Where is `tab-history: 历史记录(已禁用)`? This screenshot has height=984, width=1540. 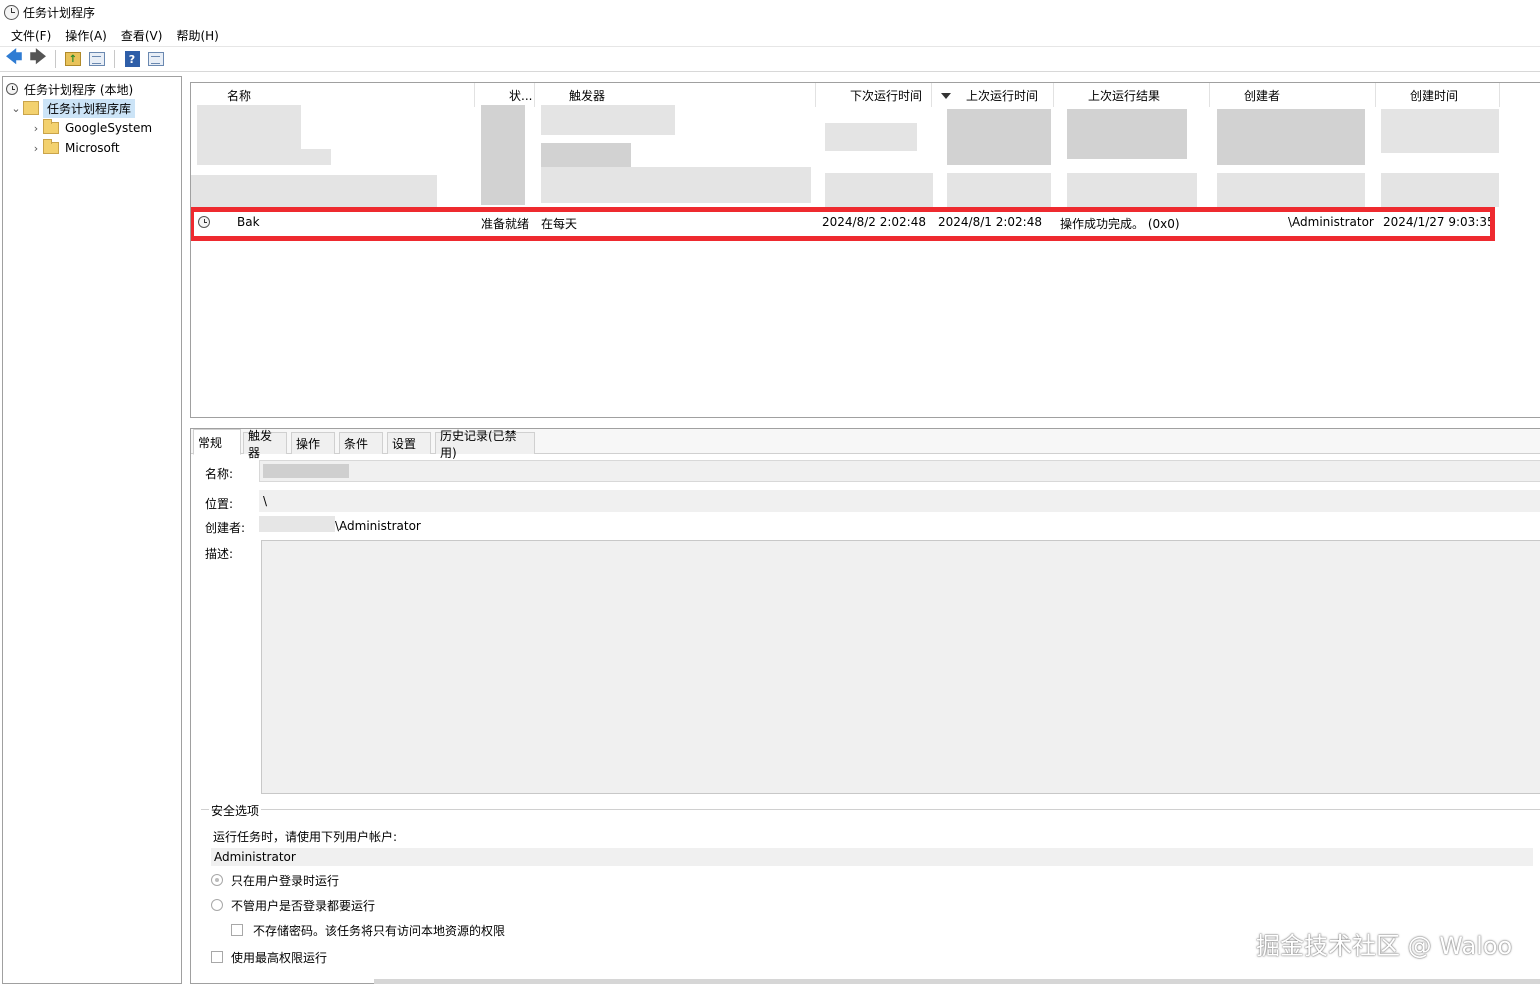
tab-history: 历史记录(已禁用) is located at coordinates (485, 444).